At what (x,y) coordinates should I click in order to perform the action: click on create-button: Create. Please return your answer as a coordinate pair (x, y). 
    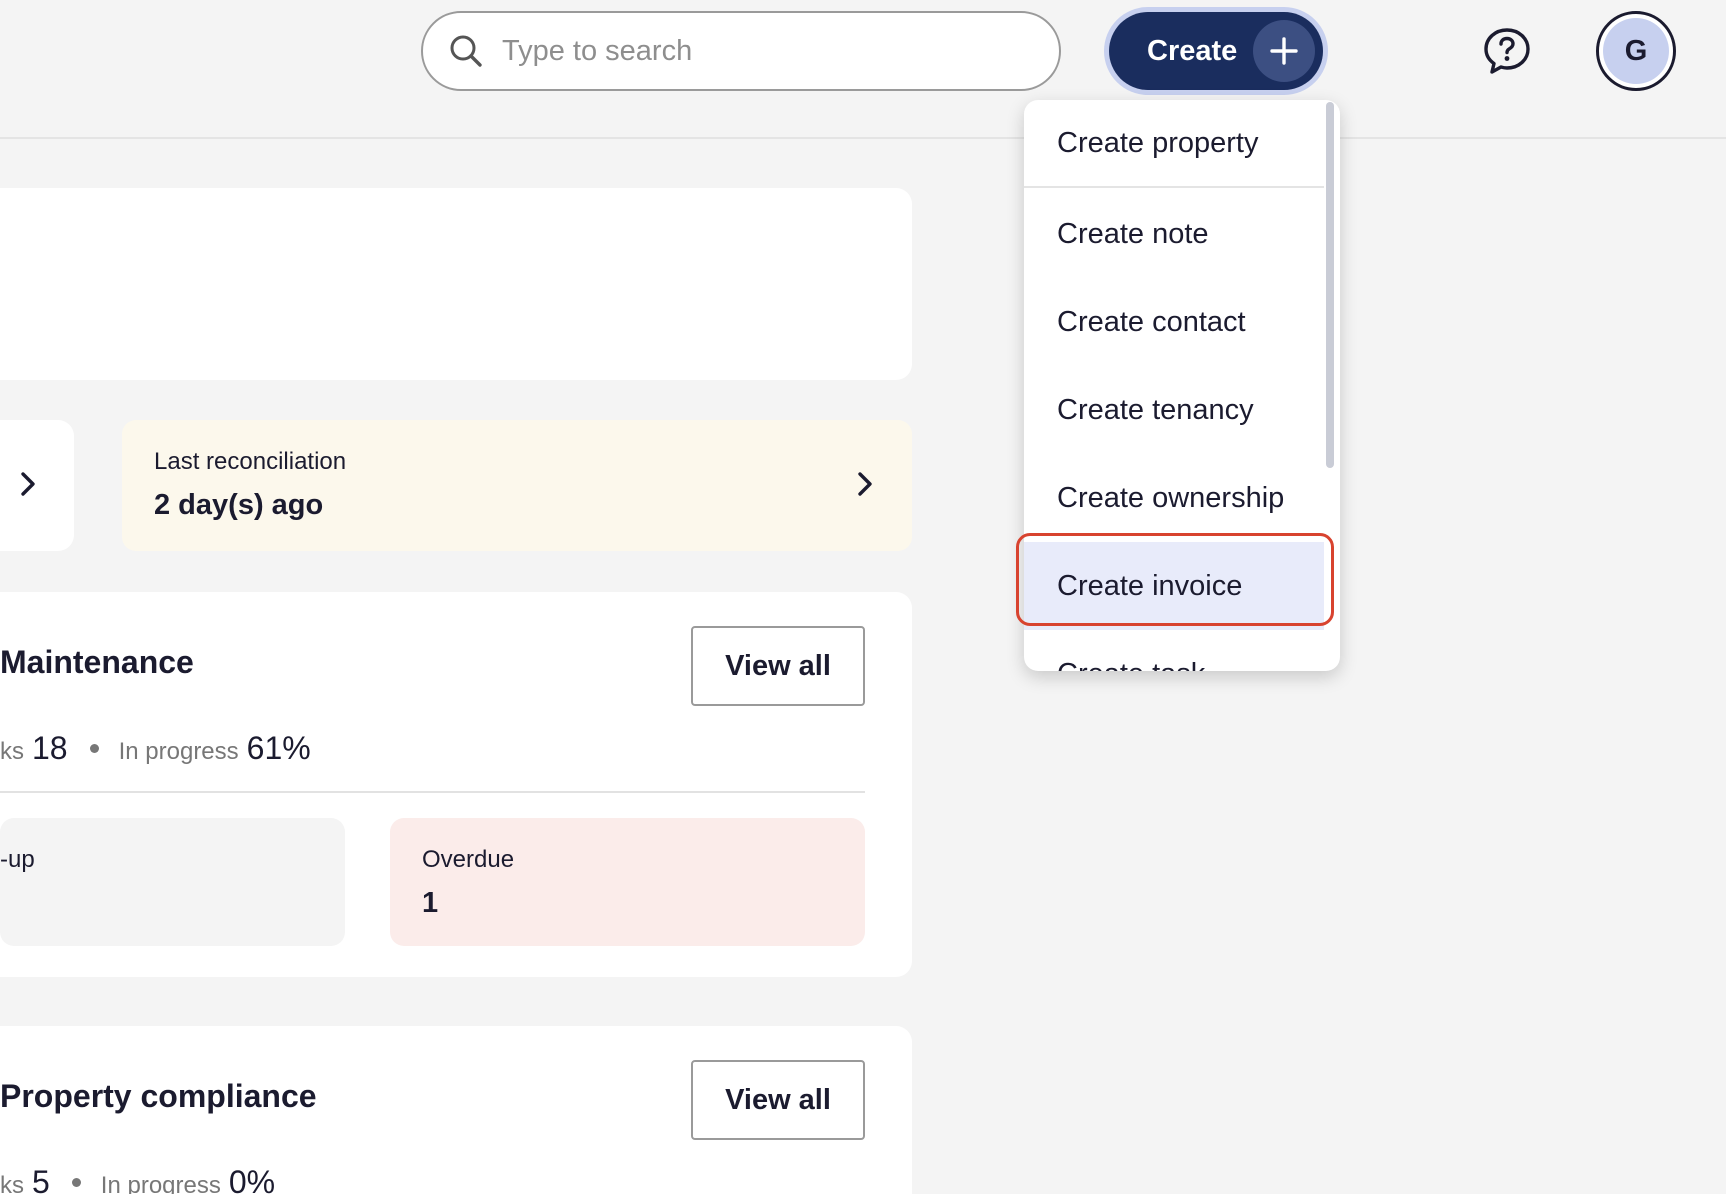
    Looking at the image, I should click on (1216, 51).